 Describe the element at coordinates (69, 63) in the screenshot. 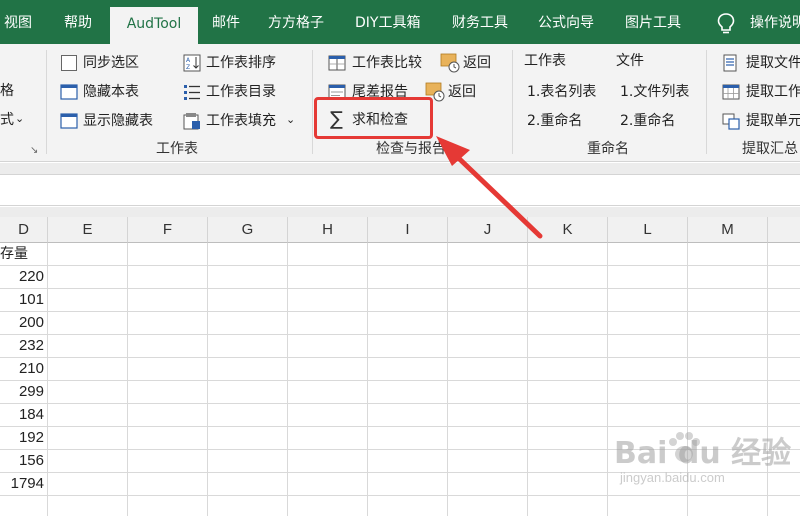

I see `checkbox-icon` at that location.